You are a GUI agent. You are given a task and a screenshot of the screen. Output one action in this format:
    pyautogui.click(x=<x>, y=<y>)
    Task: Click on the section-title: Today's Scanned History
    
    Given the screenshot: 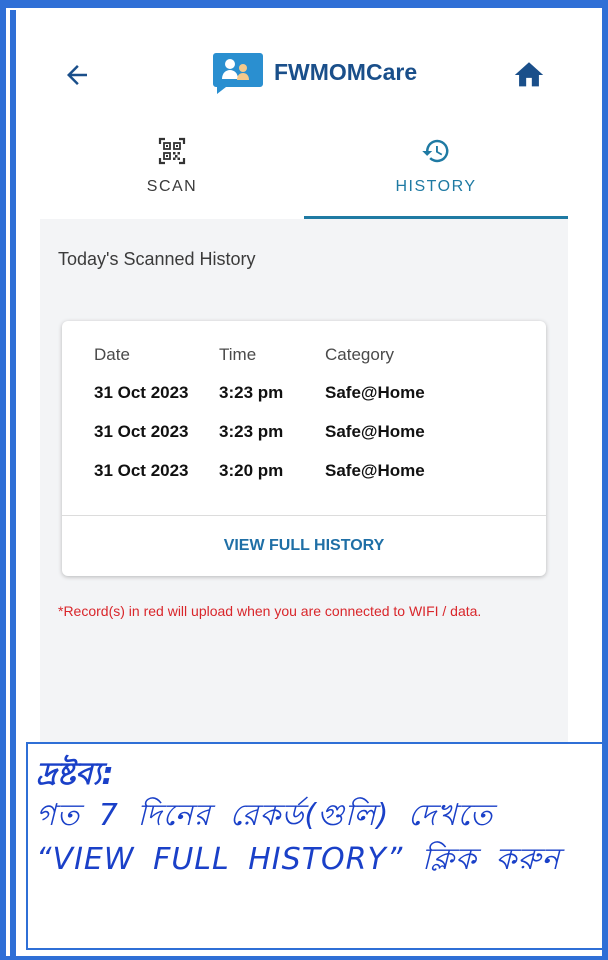 What is the action you would take?
    pyautogui.click(x=157, y=259)
    